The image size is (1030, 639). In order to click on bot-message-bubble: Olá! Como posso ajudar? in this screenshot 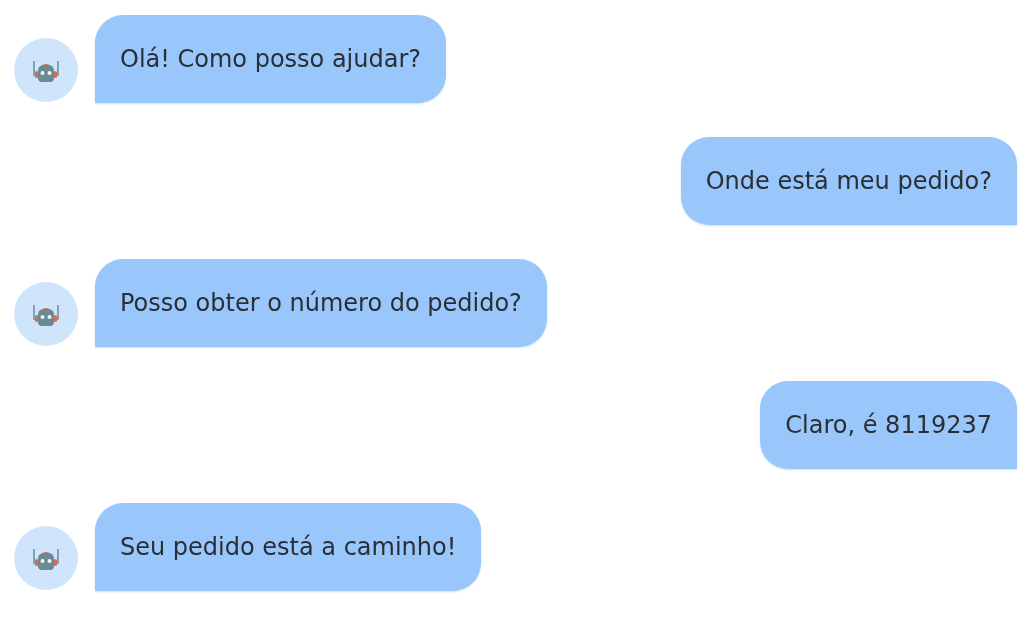, I will do `click(271, 59)`.